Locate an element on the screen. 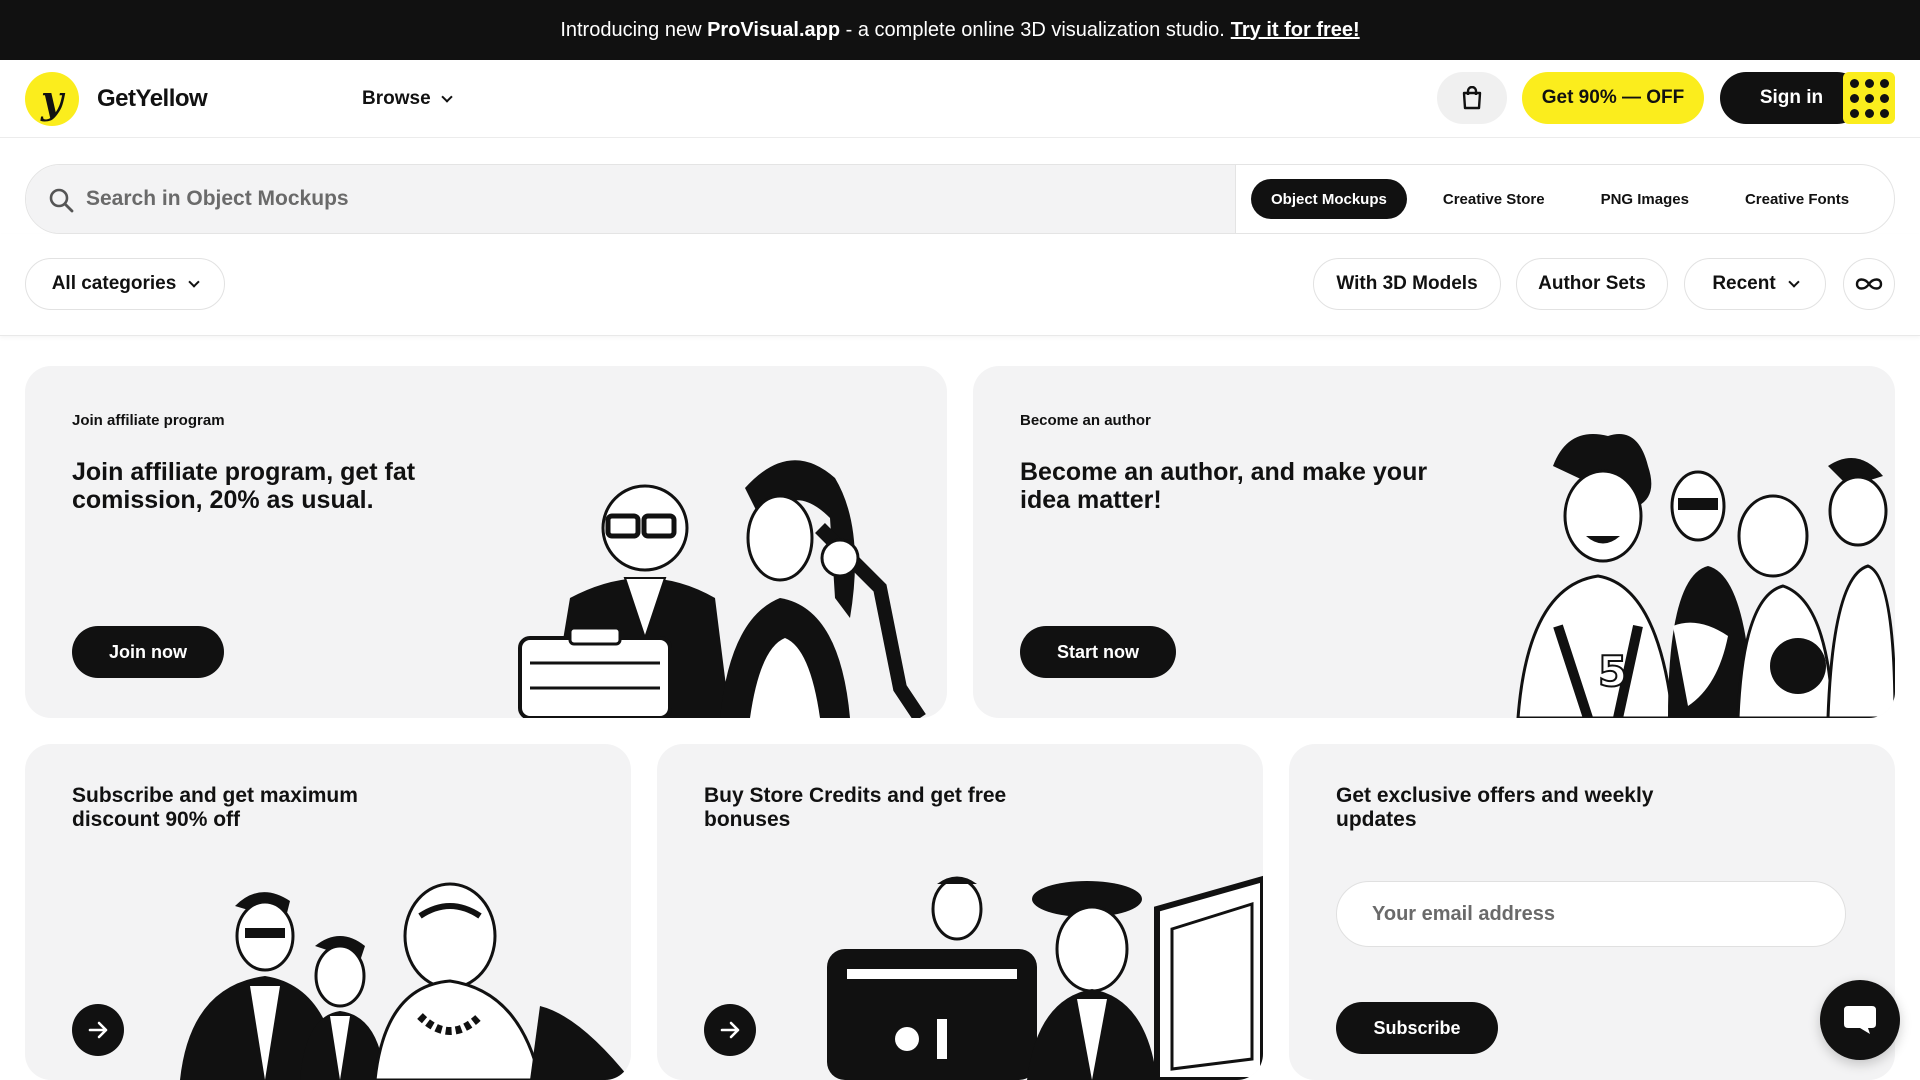  chat-icon is located at coordinates (1860, 1020).